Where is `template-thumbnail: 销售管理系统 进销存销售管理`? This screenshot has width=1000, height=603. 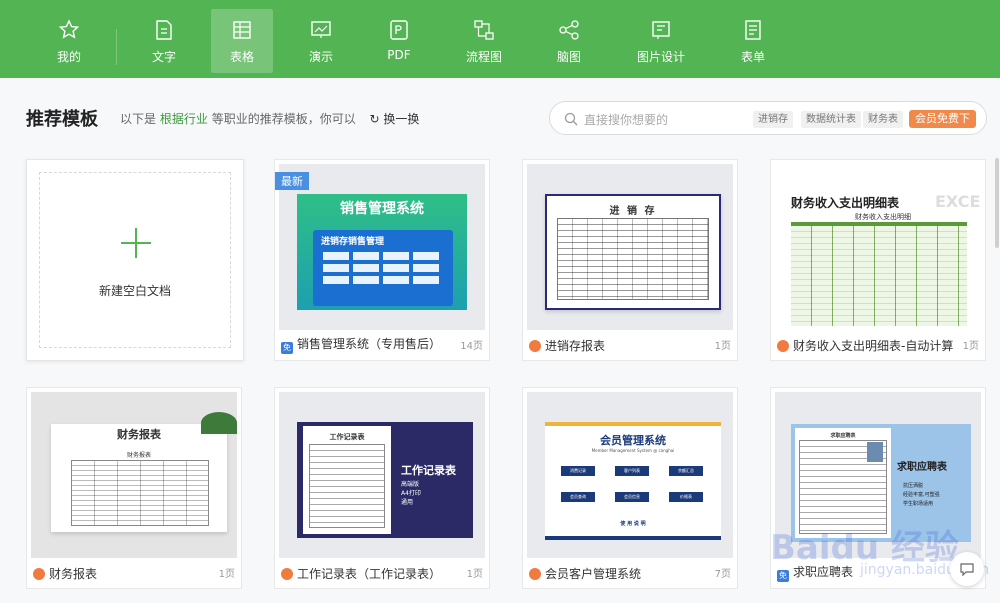 template-thumbnail: 销售管理系统 进销存销售管理 is located at coordinates (382, 247).